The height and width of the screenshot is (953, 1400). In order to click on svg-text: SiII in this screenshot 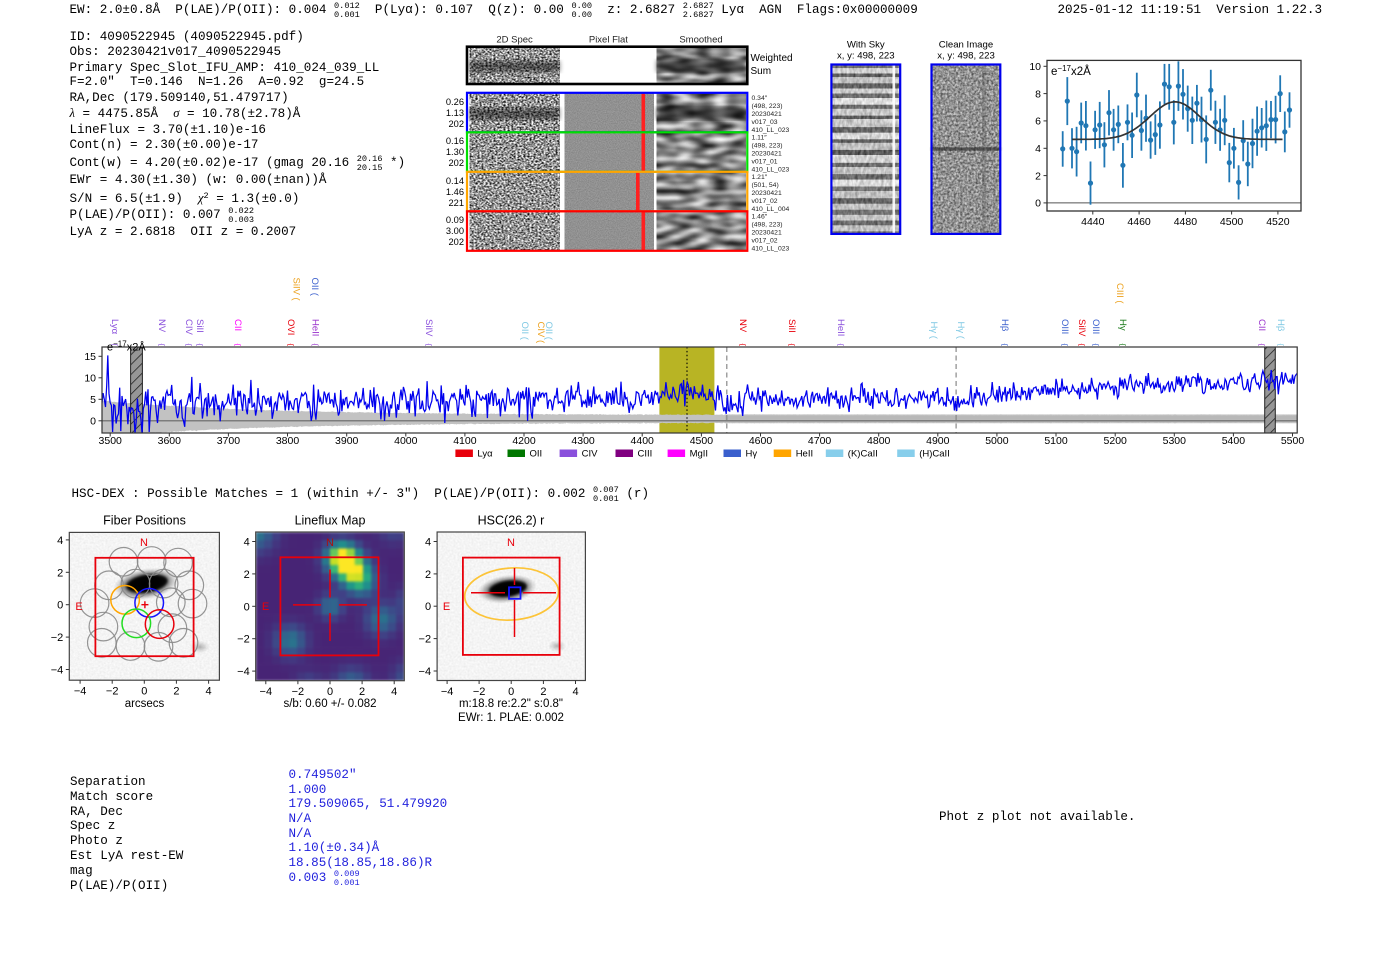, I will do `click(791, 326)`.